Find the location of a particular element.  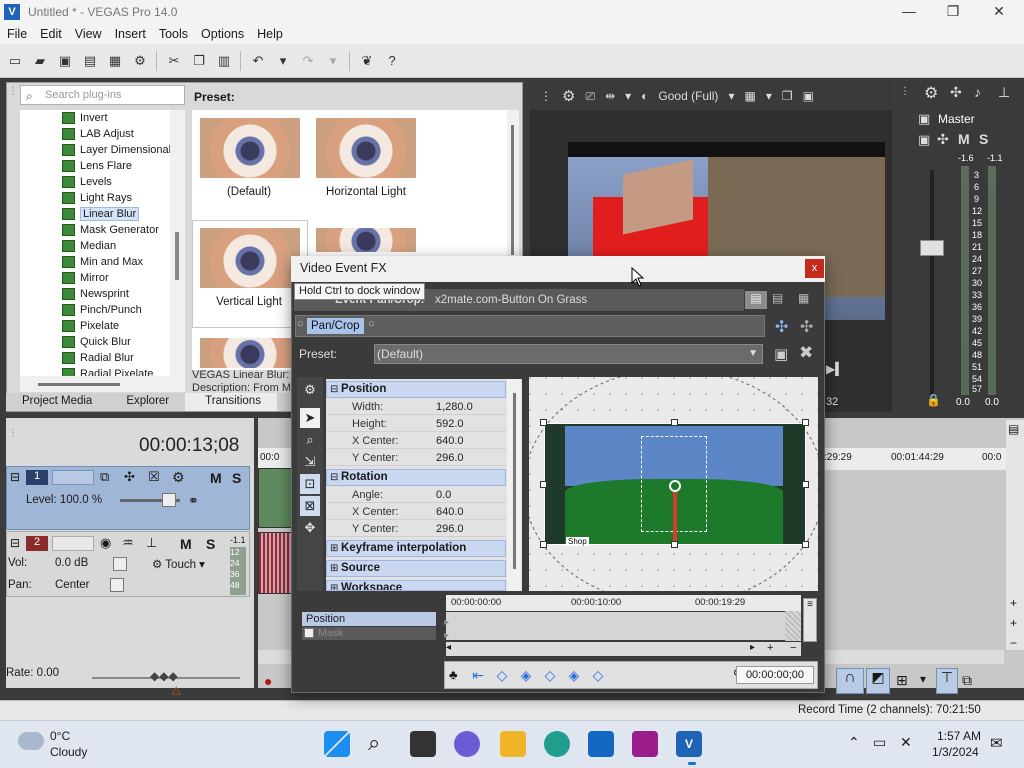

tab-project-media: Project Media is located at coordinates (57, 402).